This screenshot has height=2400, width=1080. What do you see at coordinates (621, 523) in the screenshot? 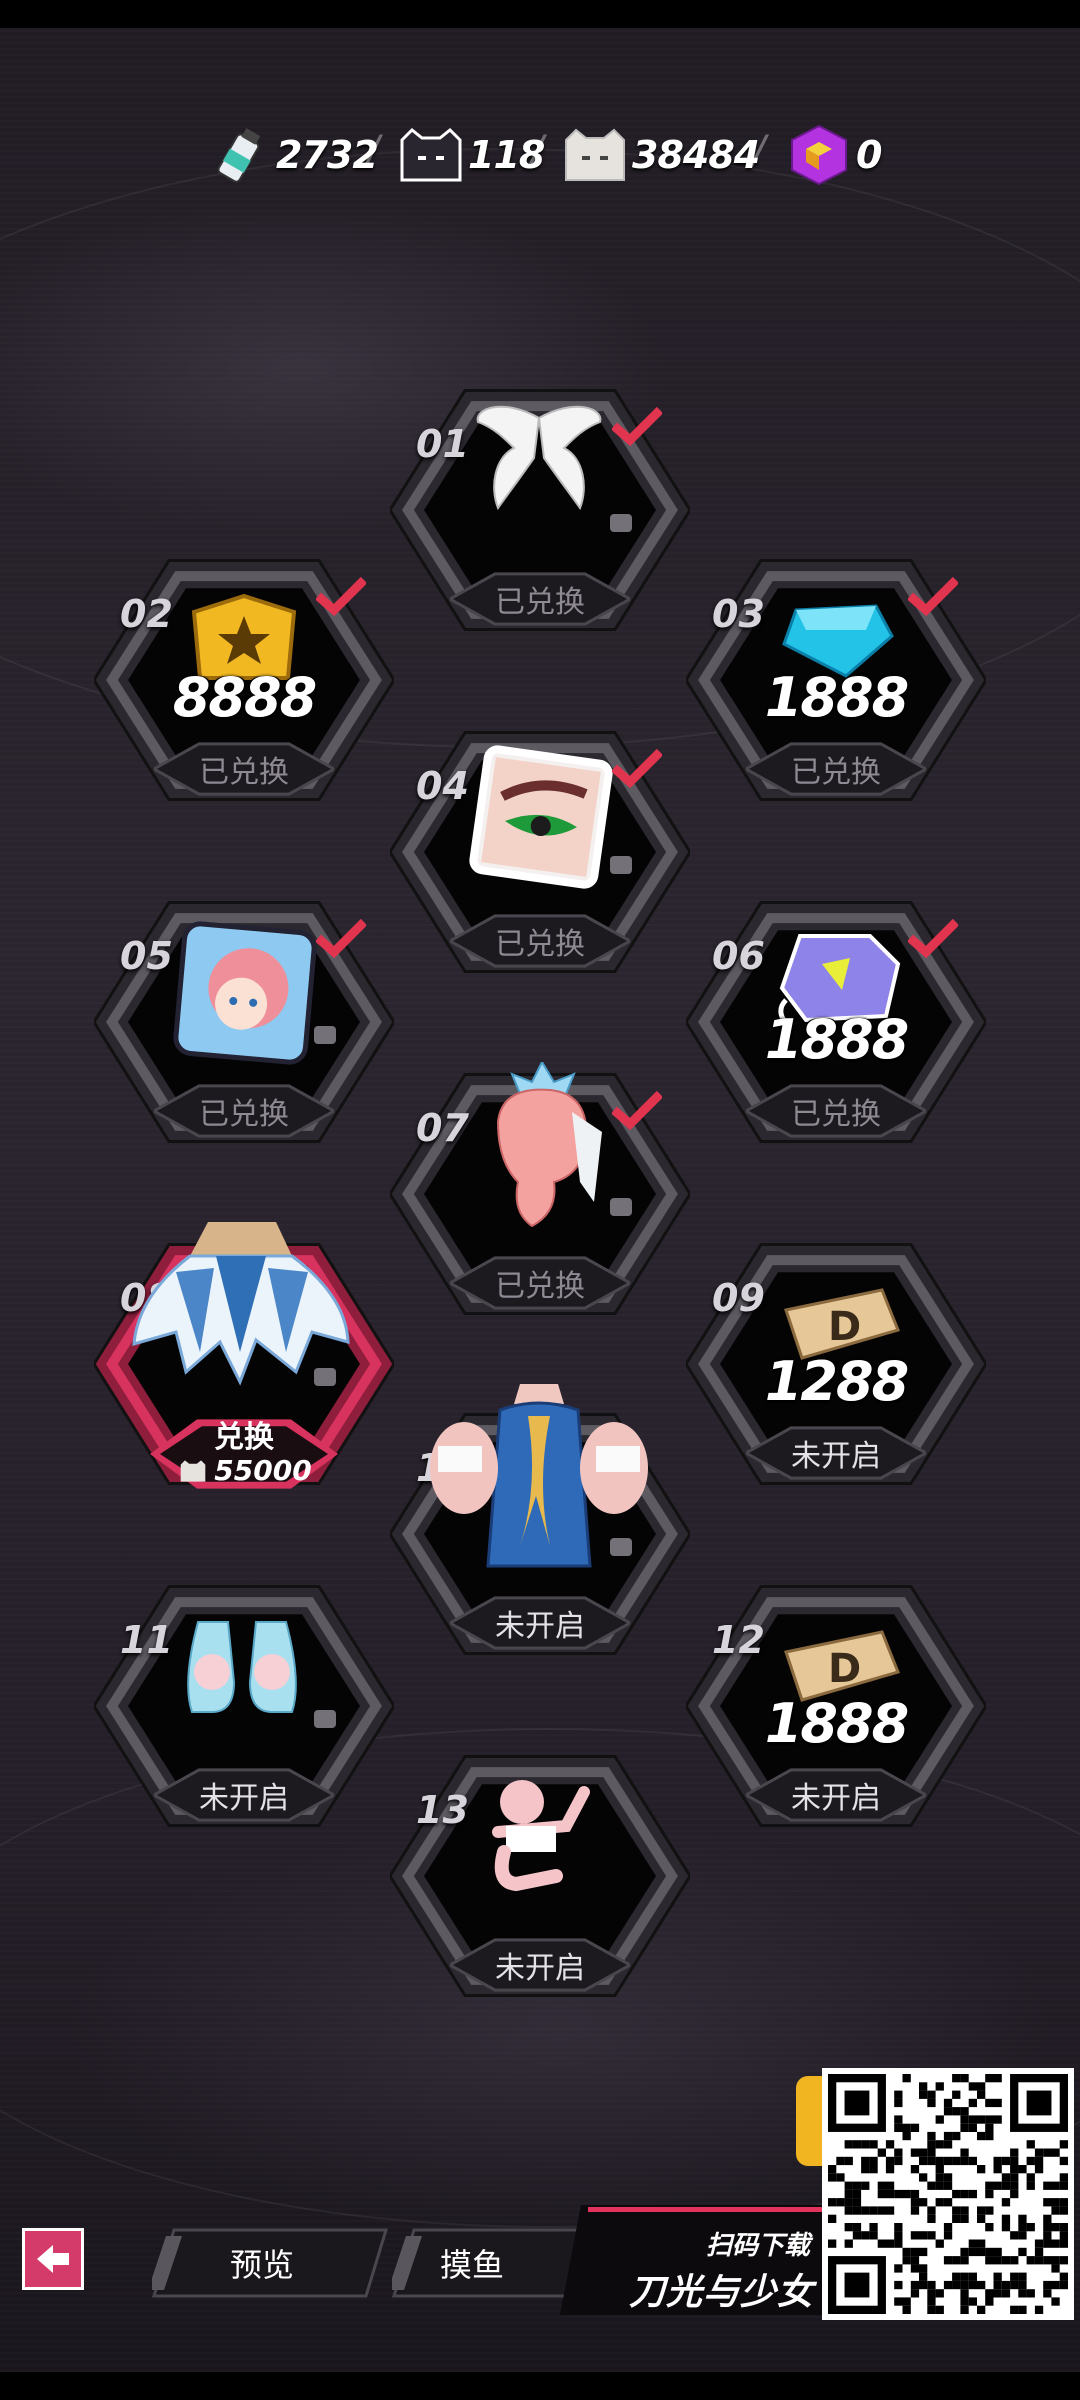
I see `glove-icon` at bounding box center [621, 523].